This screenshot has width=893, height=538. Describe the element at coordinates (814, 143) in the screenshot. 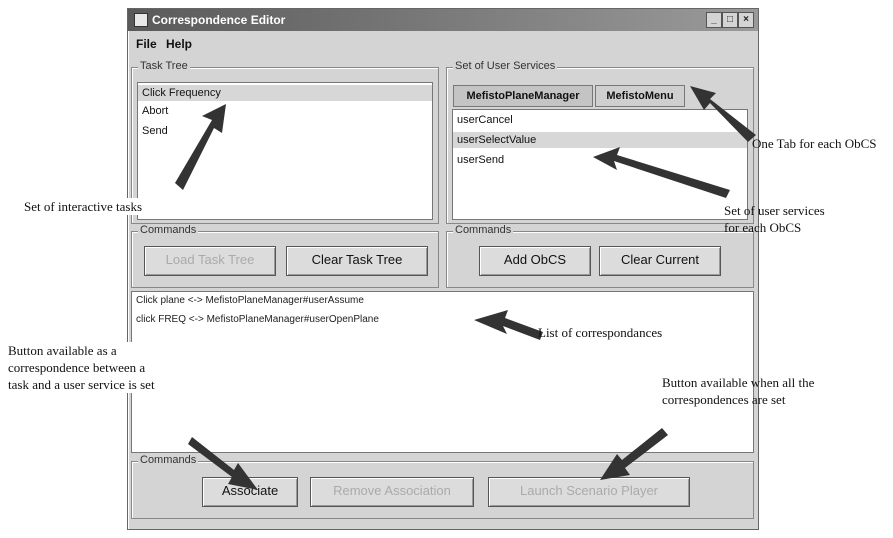

I see `annotation-one-tab: One Tab for each ObCS` at that location.